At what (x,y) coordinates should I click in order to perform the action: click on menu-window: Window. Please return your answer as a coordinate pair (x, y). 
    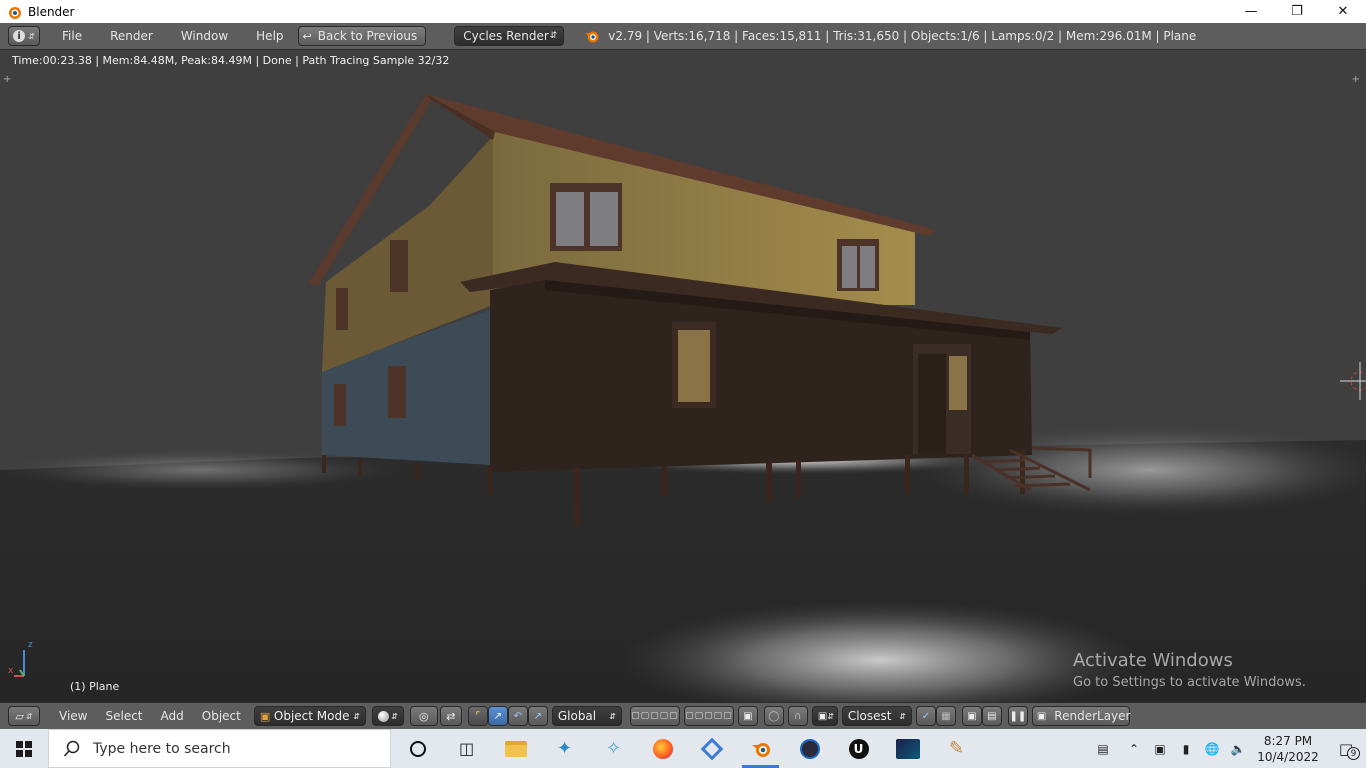
    Looking at the image, I should click on (204, 36).